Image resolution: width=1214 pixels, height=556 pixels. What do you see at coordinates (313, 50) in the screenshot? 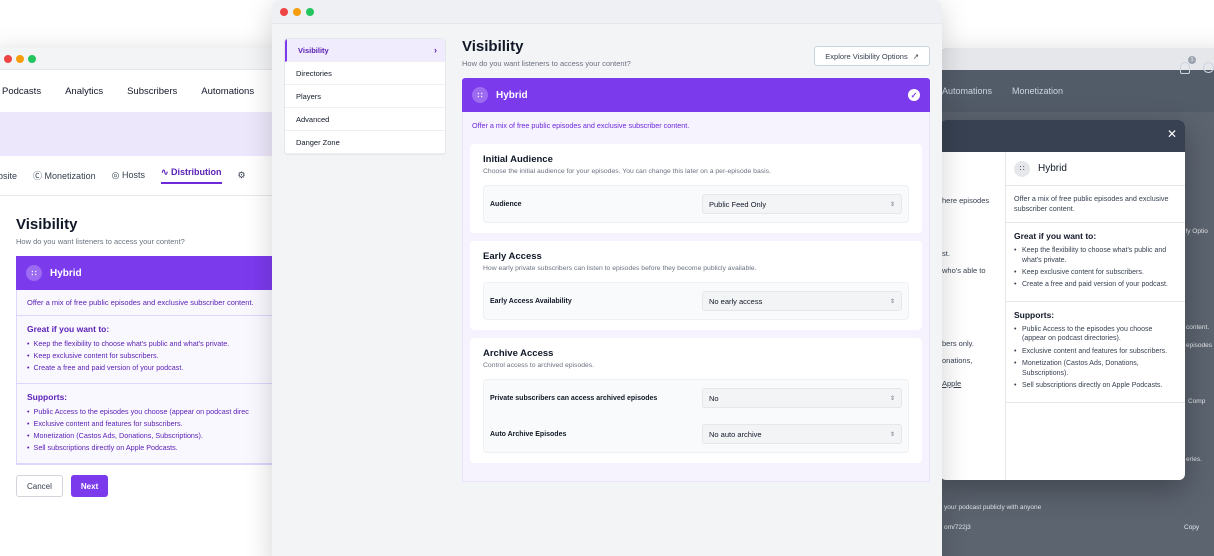
I see `sidebar-item-label: Visibility` at bounding box center [313, 50].